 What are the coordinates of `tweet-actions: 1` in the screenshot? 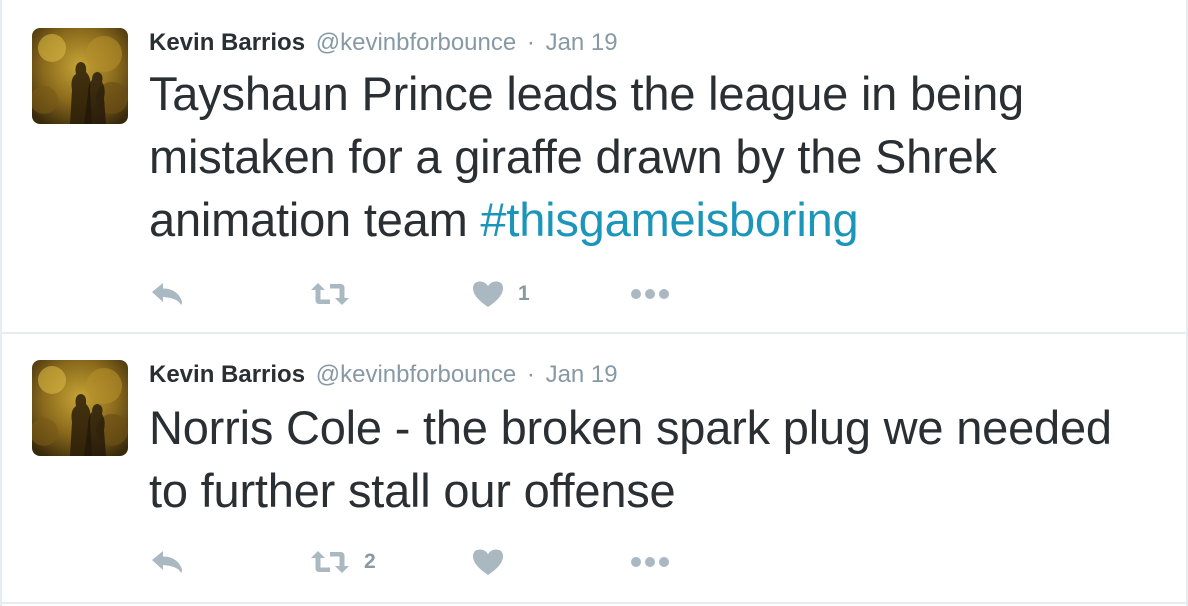 It's located at (430, 294).